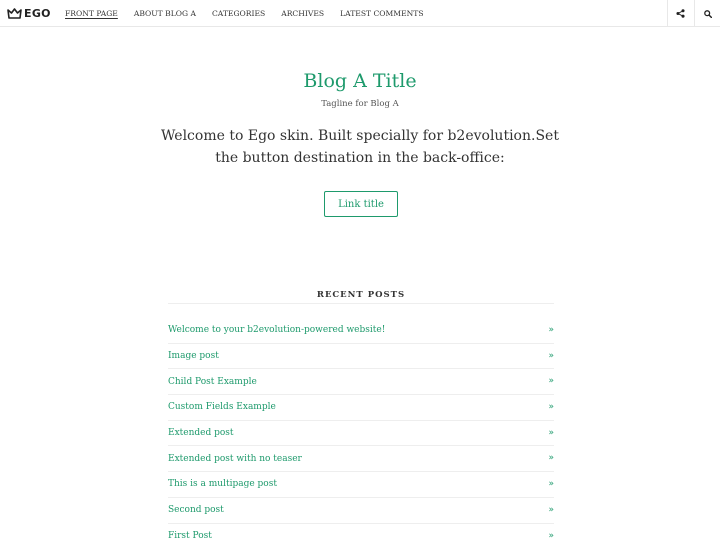 The width and height of the screenshot is (720, 549). I want to click on post-link: Child Post Example, so click(212, 382).